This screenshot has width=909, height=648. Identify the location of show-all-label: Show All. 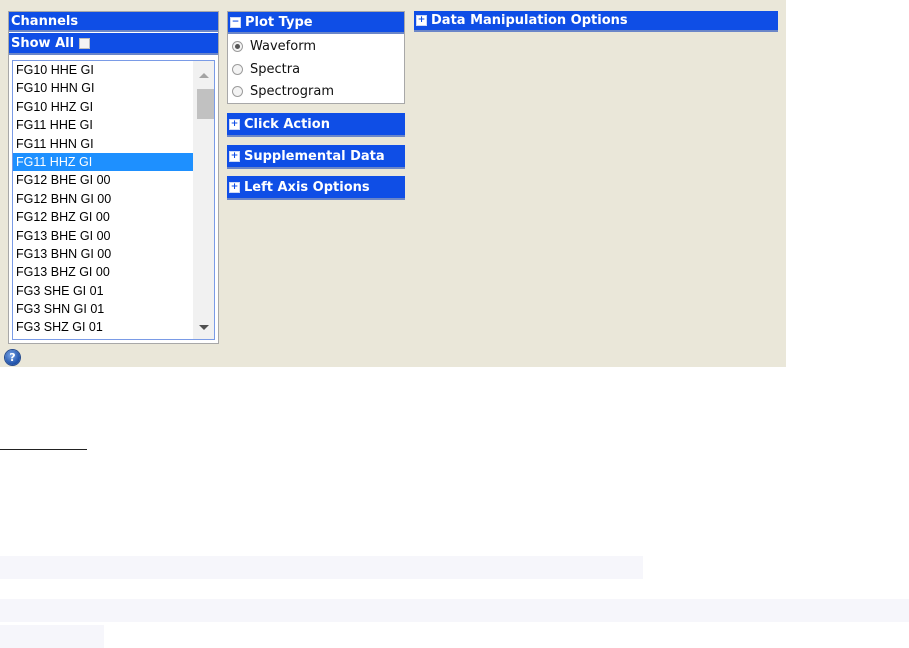
(43, 43).